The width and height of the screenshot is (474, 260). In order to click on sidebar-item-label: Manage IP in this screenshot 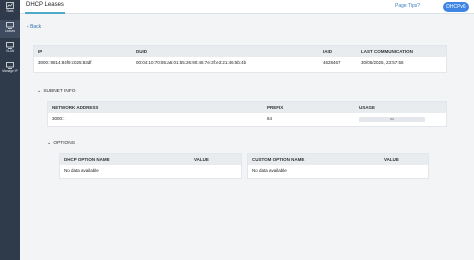, I will do `click(10, 71)`.